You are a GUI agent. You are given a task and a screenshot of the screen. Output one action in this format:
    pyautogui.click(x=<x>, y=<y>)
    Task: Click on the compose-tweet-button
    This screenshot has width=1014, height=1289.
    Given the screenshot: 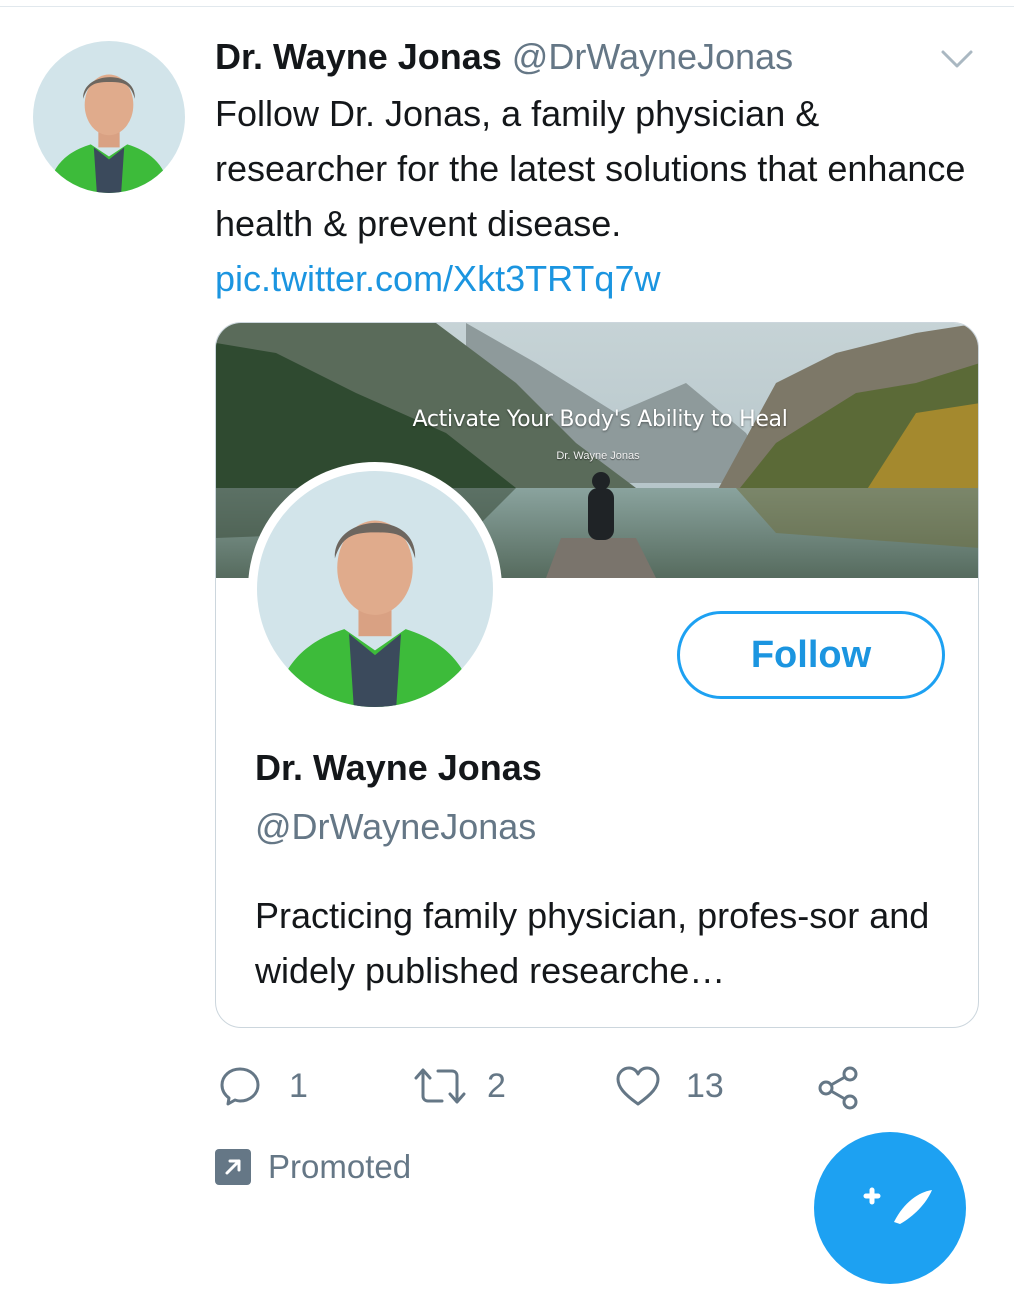 What is the action you would take?
    pyautogui.click(x=890, y=1208)
    